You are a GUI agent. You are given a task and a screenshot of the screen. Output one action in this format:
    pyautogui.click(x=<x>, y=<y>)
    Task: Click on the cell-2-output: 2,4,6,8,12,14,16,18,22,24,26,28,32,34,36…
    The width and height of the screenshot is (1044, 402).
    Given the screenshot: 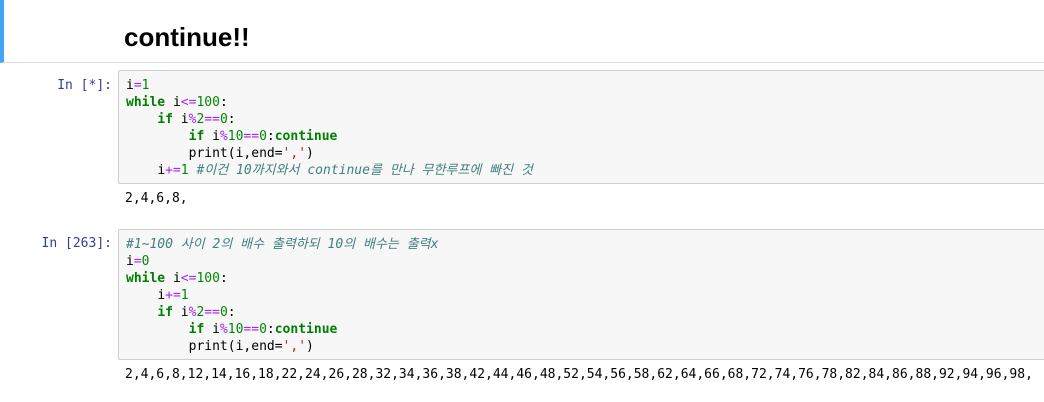 What is the action you would take?
    pyautogui.click(x=579, y=374)
    